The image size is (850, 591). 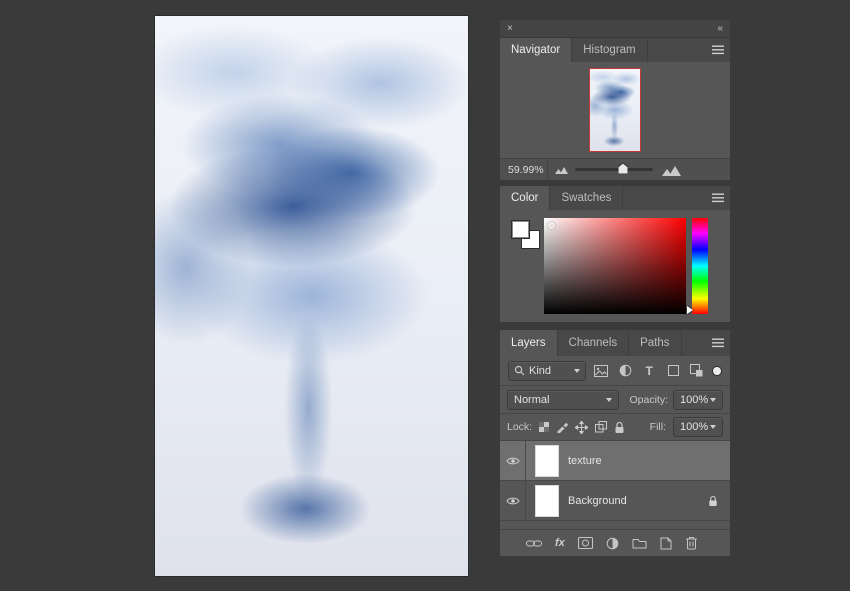 I want to click on navigator-preview, so click(x=615, y=110).